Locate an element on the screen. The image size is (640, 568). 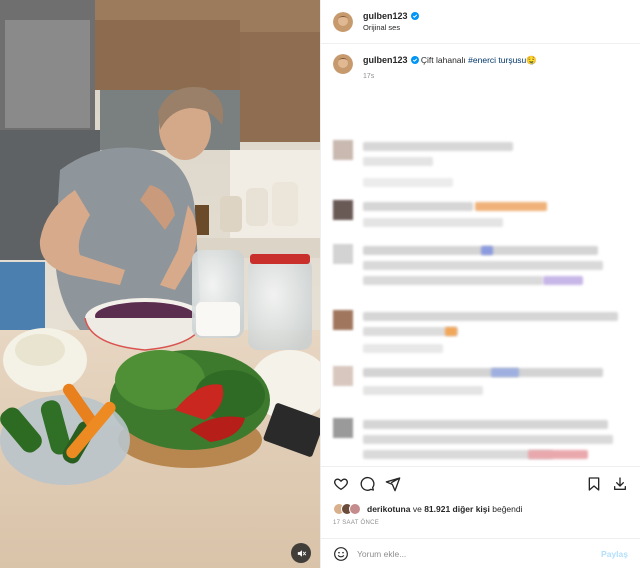
likes-connector: ve is located at coordinates (417, 509).